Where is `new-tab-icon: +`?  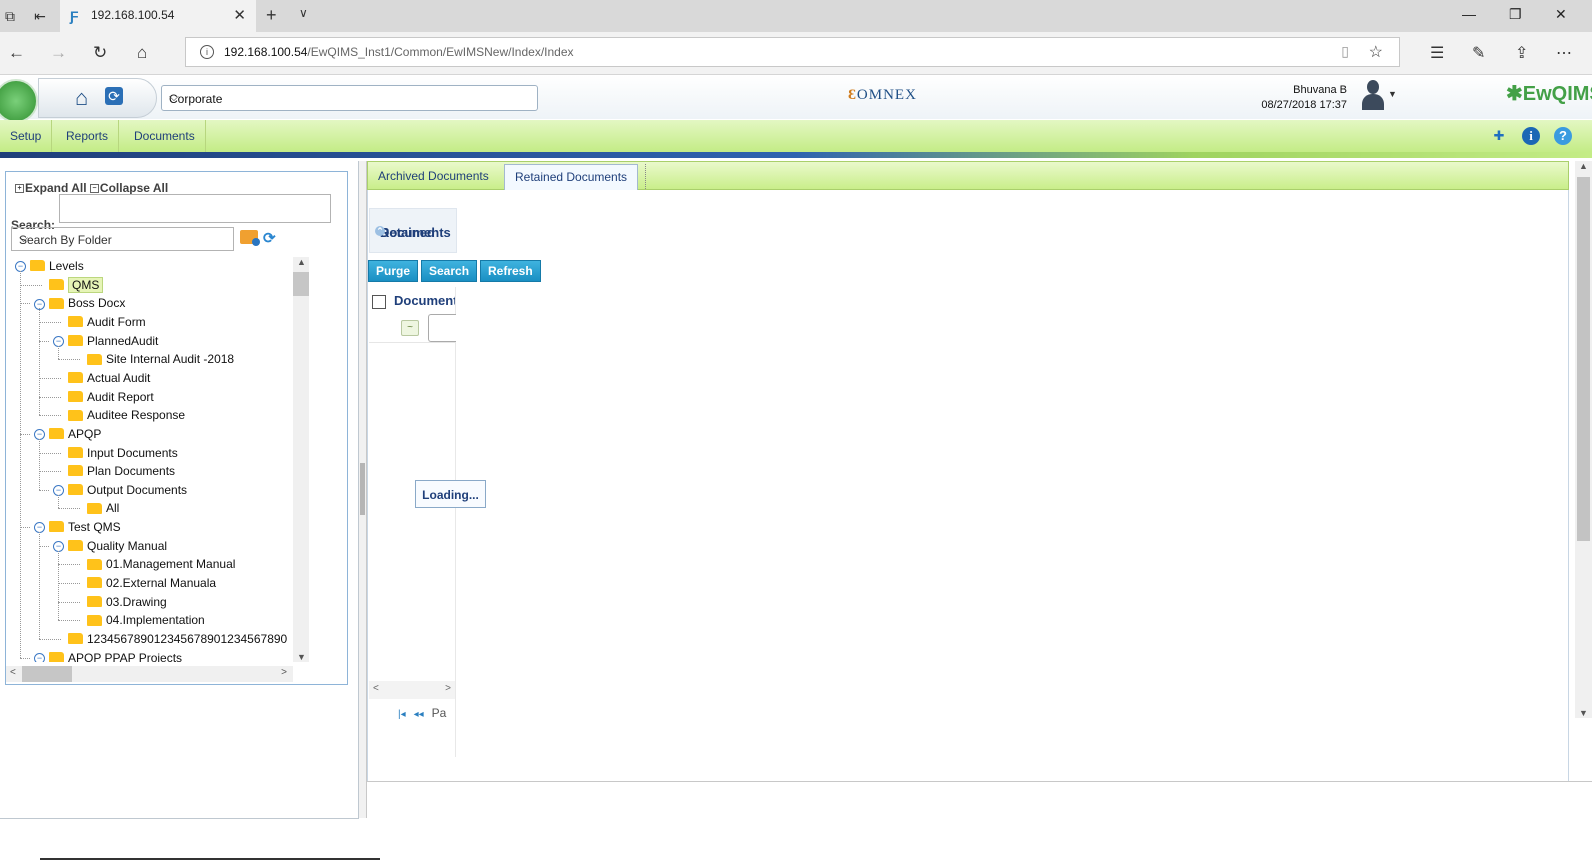 new-tab-icon: + is located at coordinates (271, 15).